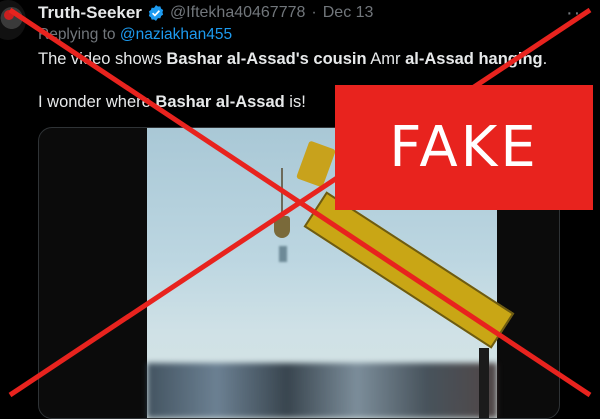  Describe the element at coordinates (266, 59) in the screenshot. I see `bold-segment: Bashar al-Assad's cousin` at that location.